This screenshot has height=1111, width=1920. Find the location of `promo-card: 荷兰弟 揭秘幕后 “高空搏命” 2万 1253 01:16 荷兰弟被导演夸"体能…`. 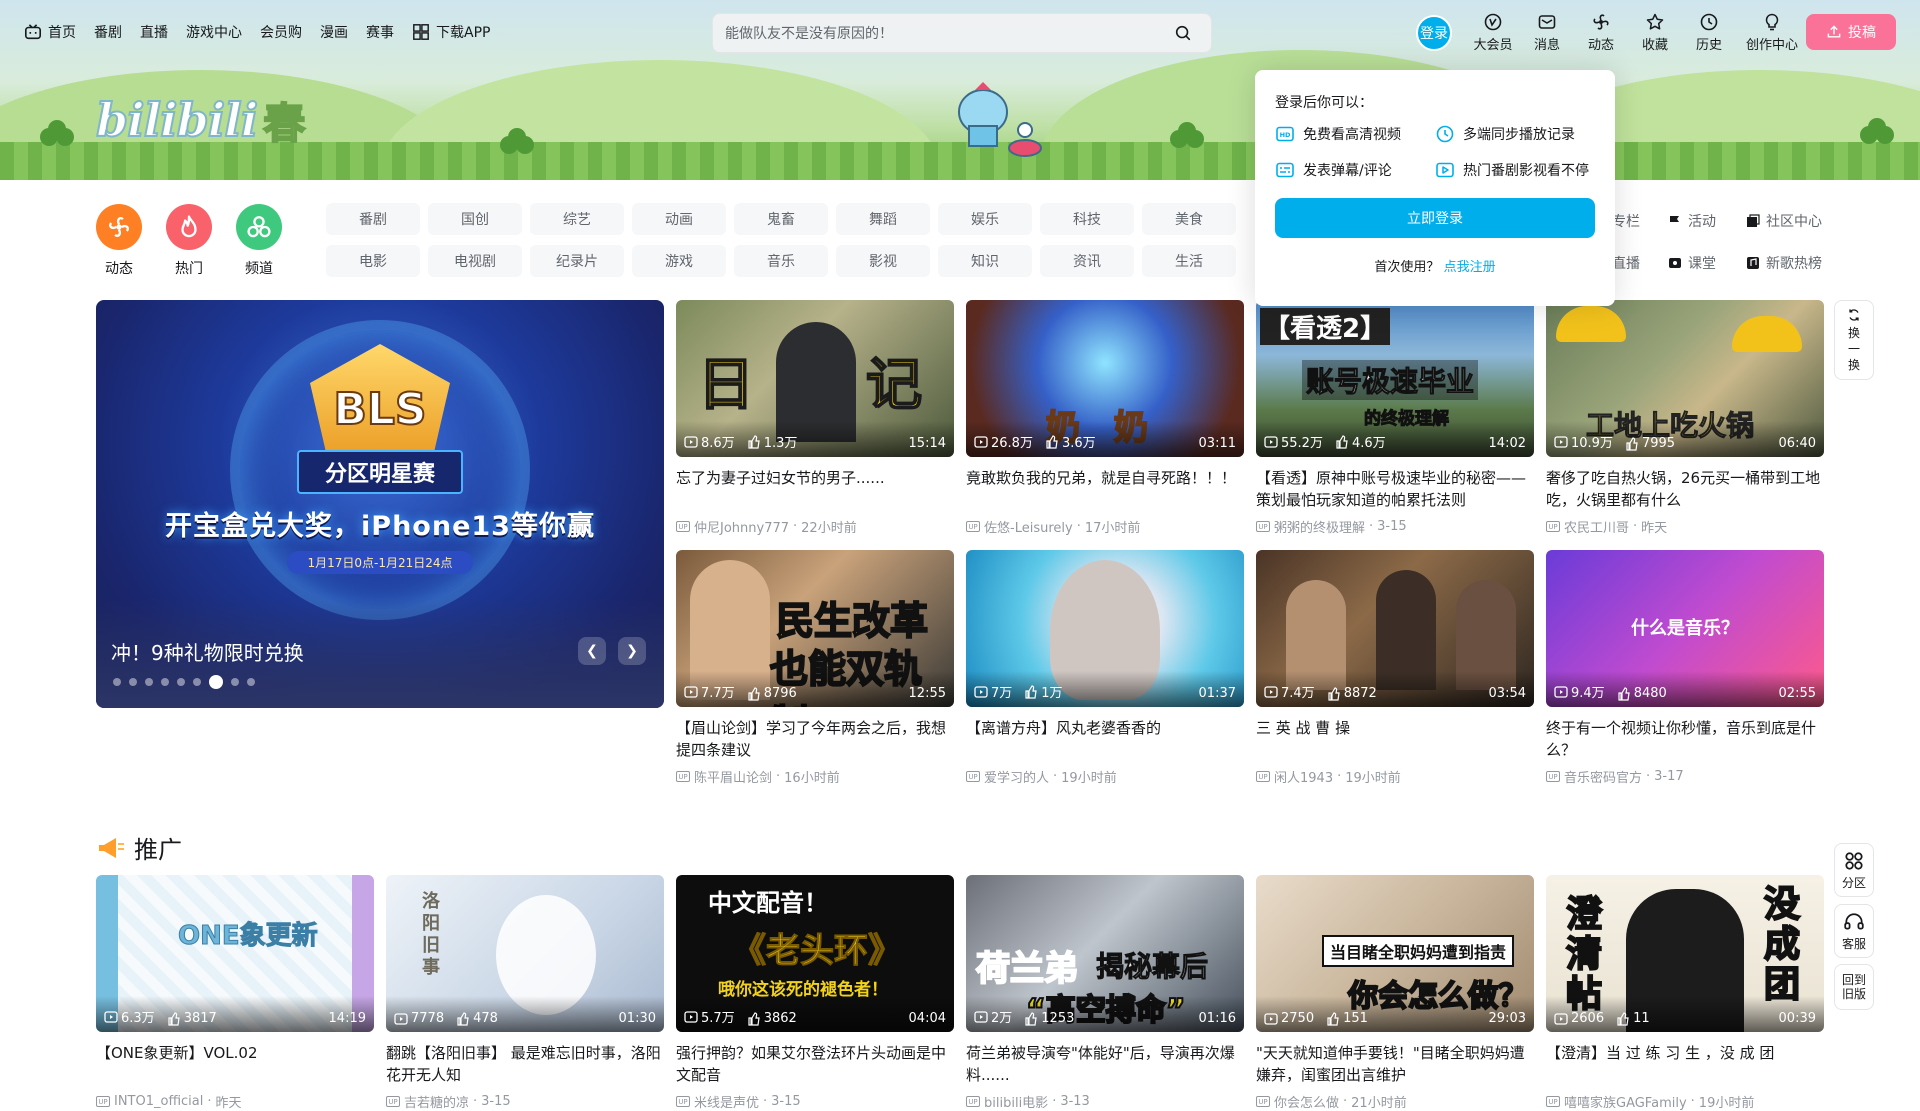

promo-card: 荷兰弟 揭秘幕后 “高空搏命” 2万 1253 01:16 荷兰弟被导演夸"体能… is located at coordinates (1105, 993).